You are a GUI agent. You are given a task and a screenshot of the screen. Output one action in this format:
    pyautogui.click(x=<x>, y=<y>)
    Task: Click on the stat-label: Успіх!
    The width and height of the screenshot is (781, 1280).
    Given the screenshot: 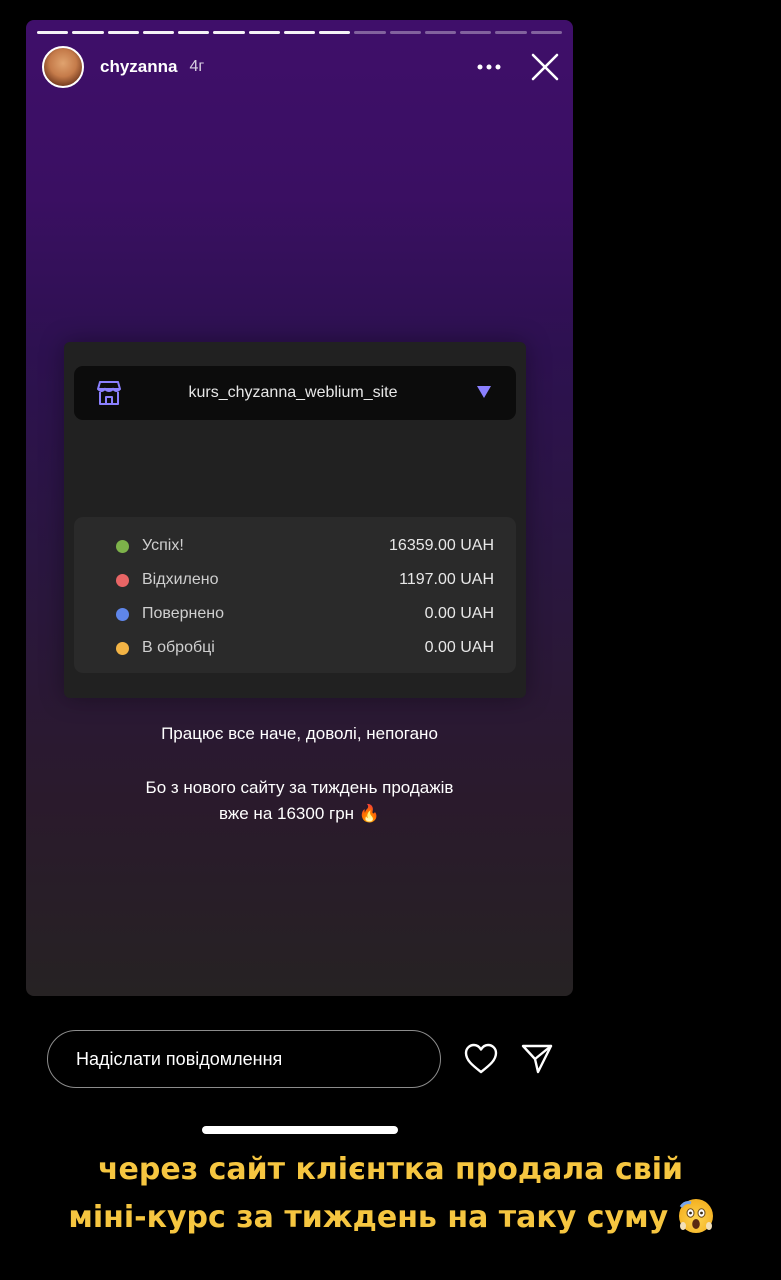 What is the action you would take?
    pyautogui.click(x=163, y=545)
    